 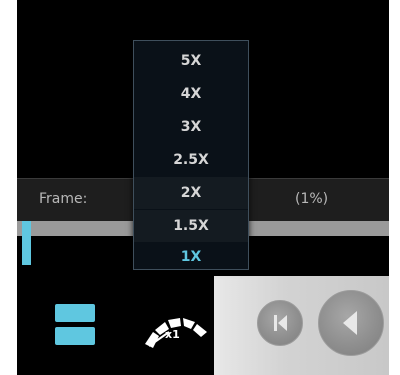 What do you see at coordinates (191, 226) in the screenshot?
I see `speed-option-1-5x: 1.5X` at bounding box center [191, 226].